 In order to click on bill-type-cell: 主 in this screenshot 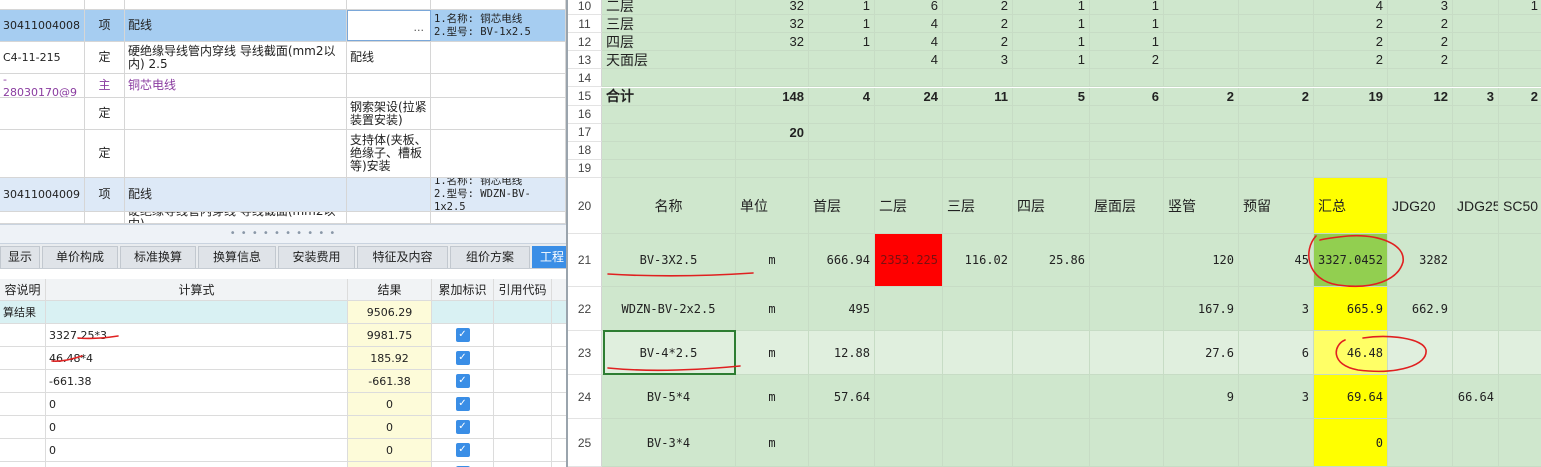, I will do `click(105, 85)`.